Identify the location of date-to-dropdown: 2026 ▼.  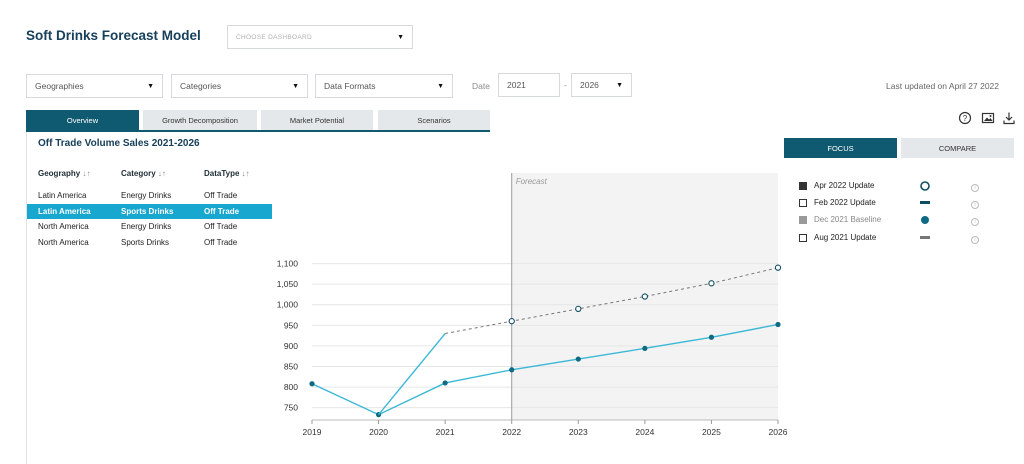
(601, 85).